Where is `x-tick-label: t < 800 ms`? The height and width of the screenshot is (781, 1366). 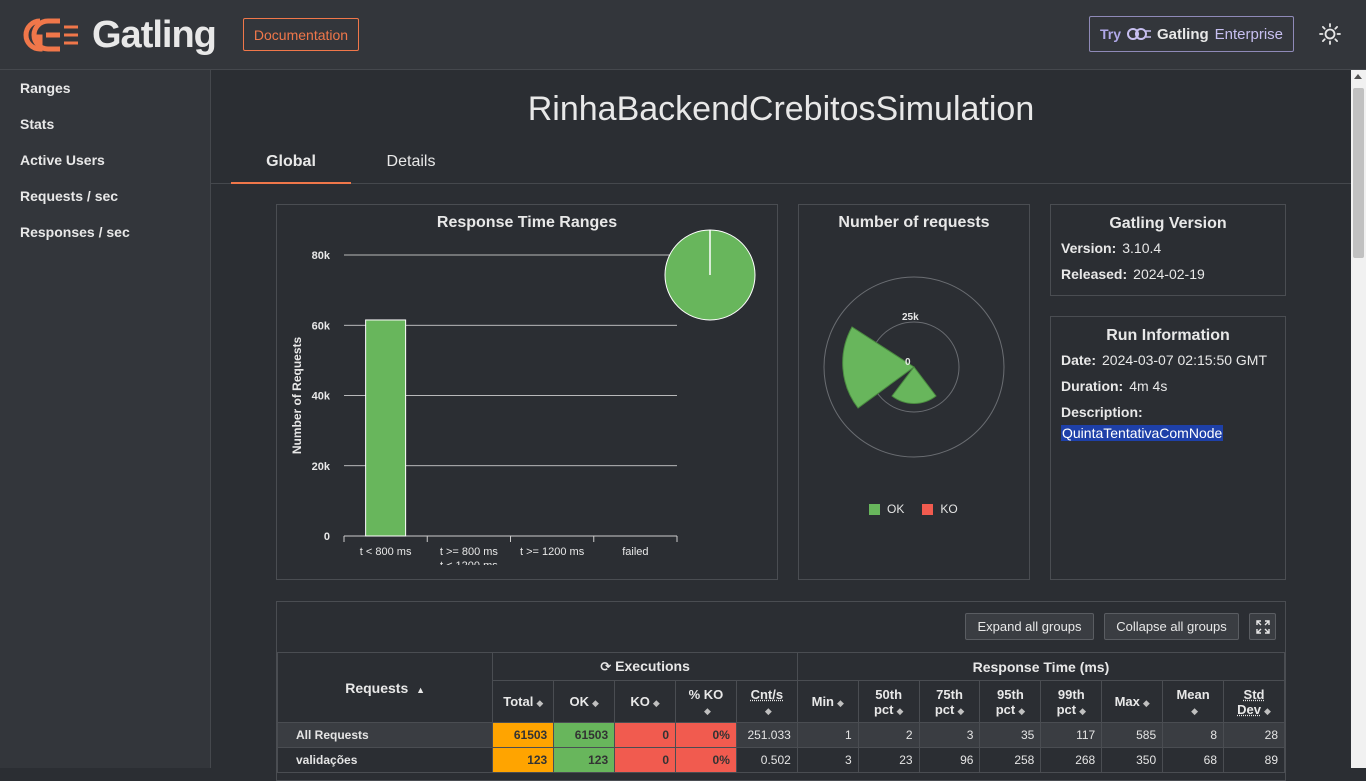 x-tick-label: t < 800 ms is located at coordinates (386, 552).